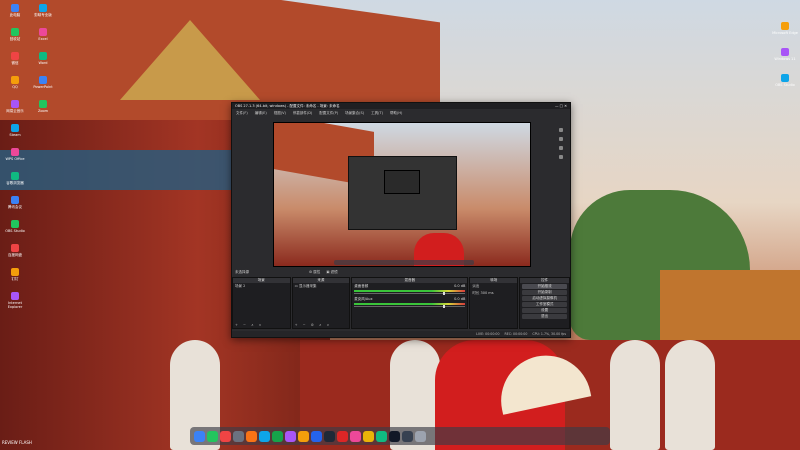  I want to click on shortcut-label: Zoom, so click(43, 111).